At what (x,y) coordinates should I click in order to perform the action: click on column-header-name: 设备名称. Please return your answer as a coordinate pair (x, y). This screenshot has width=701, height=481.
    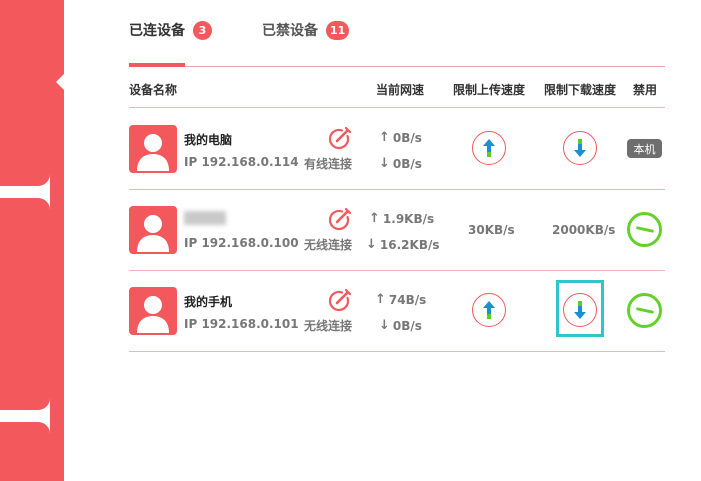
    Looking at the image, I should click on (153, 90).